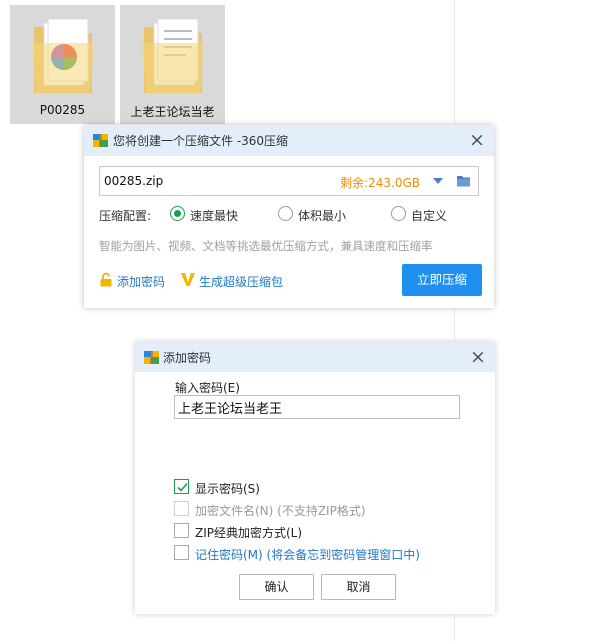 The width and height of the screenshot is (603, 641). I want to click on add-password-label: 添加密码, so click(141, 282).